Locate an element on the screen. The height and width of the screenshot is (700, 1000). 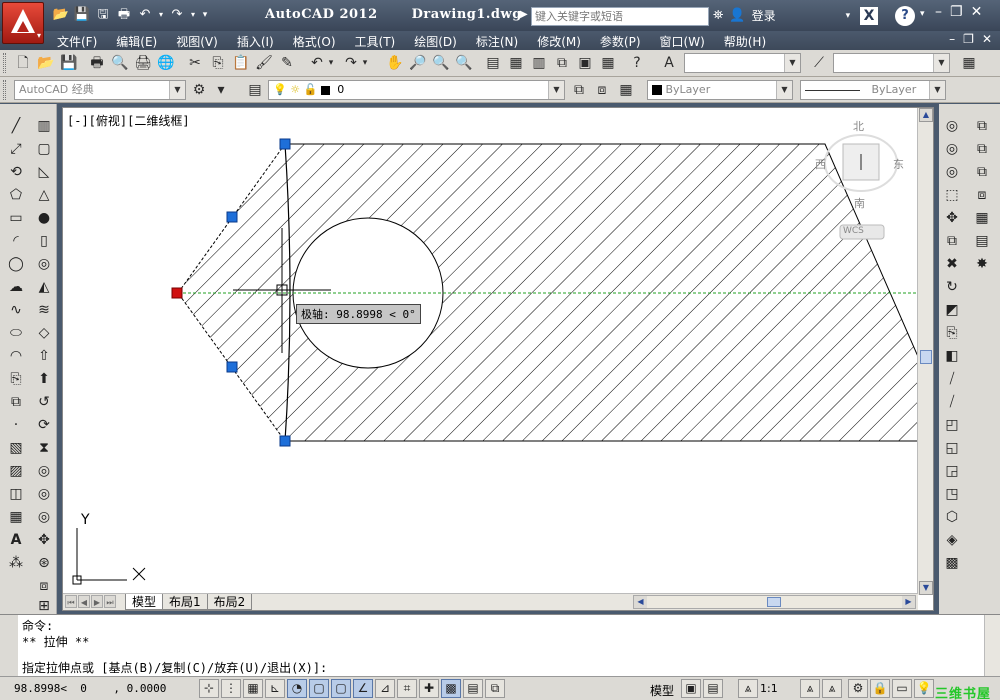
color-faces-icon: ◧ is located at coordinates (952, 356).